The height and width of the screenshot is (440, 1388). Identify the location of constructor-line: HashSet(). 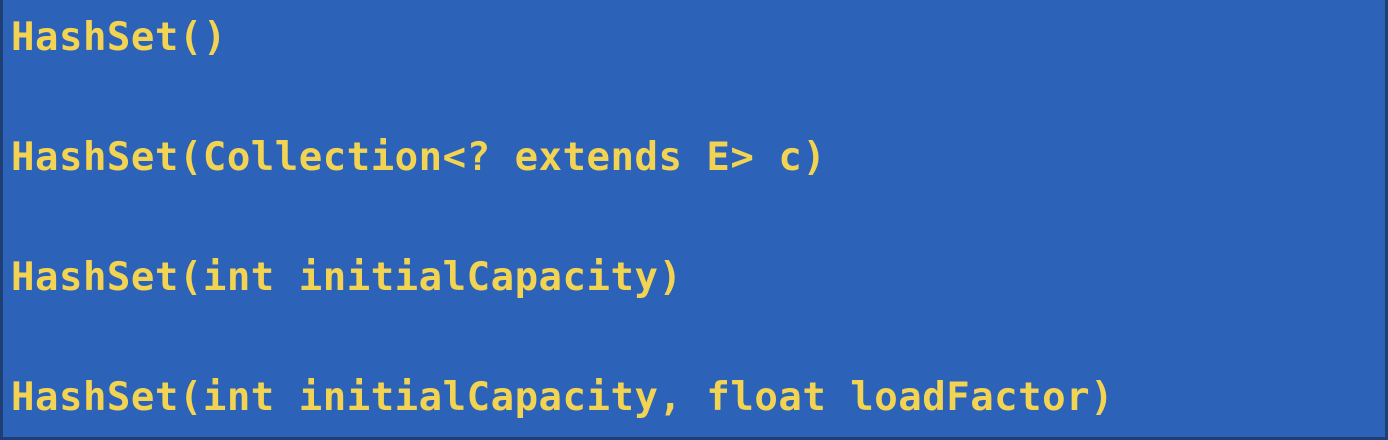
(119, 37).